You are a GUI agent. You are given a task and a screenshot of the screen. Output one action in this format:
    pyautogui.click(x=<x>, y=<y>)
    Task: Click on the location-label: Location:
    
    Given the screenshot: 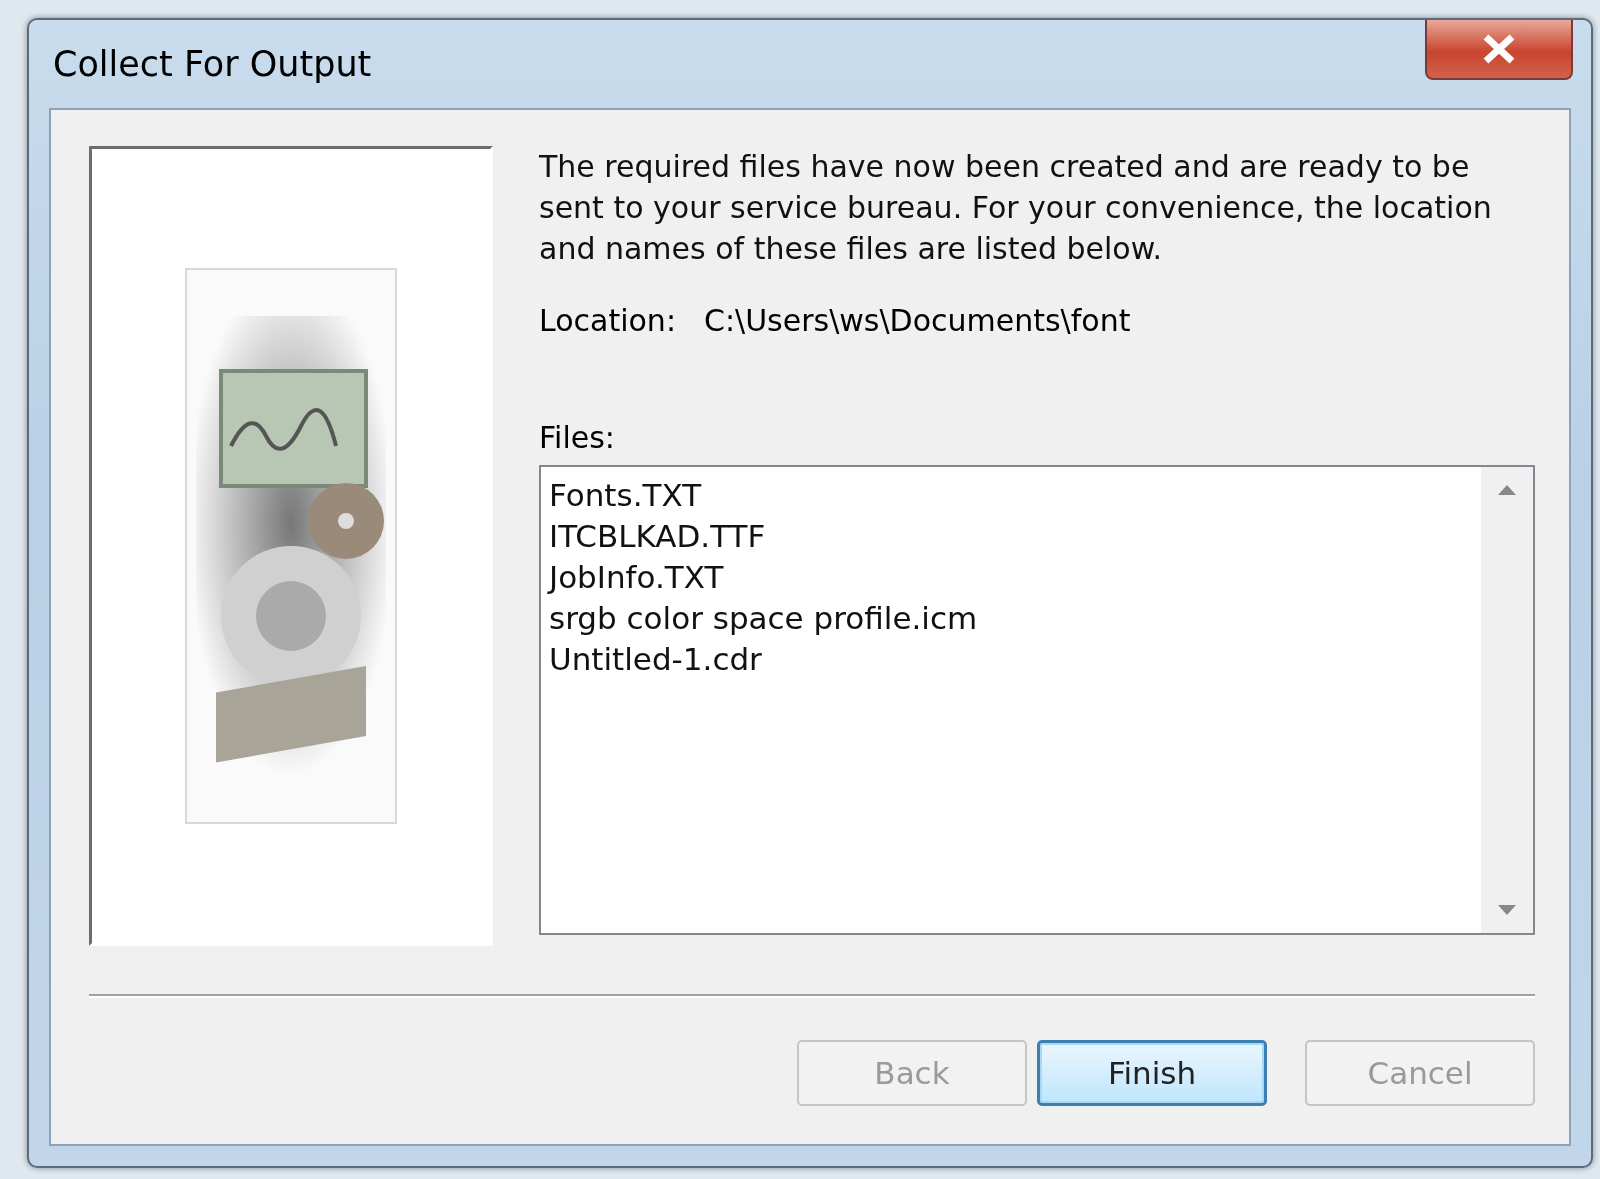 What is the action you would take?
    pyautogui.click(x=607, y=320)
    